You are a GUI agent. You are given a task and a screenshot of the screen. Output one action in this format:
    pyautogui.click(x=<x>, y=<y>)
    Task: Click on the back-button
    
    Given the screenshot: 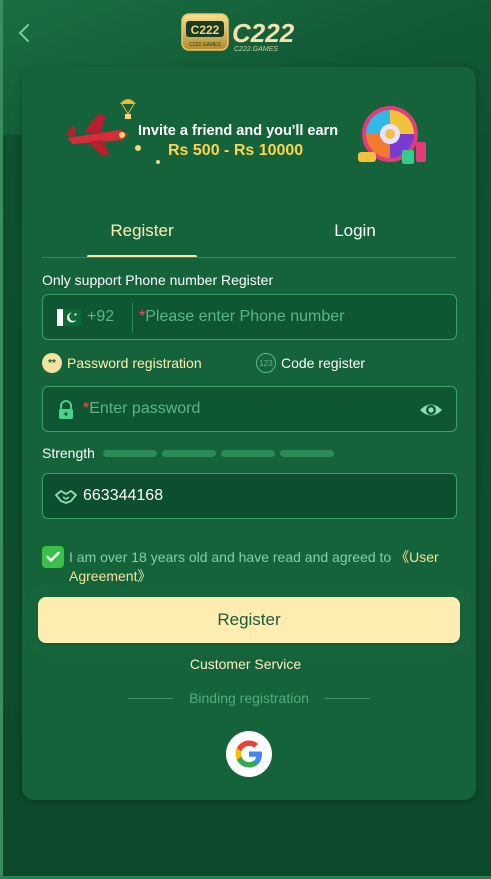 What is the action you would take?
    pyautogui.click(x=24, y=33)
    